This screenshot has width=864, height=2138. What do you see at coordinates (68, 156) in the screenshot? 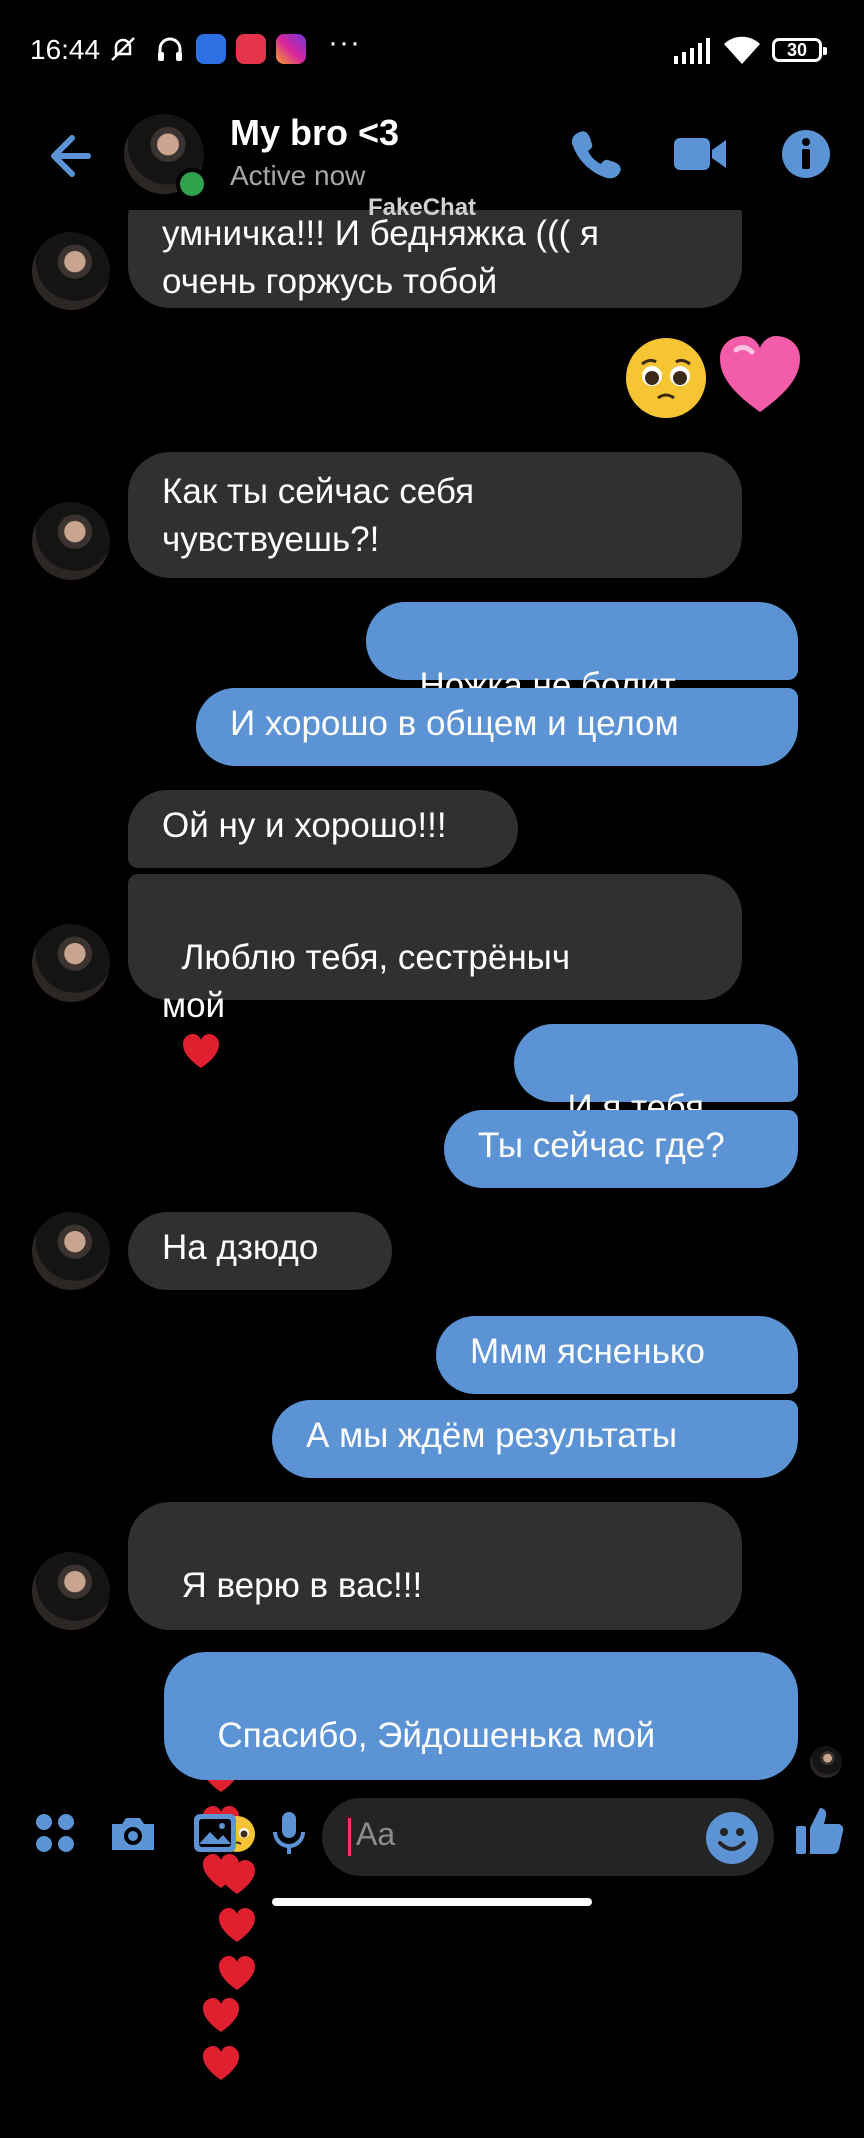
I see `back-arrow-icon` at bounding box center [68, 156].